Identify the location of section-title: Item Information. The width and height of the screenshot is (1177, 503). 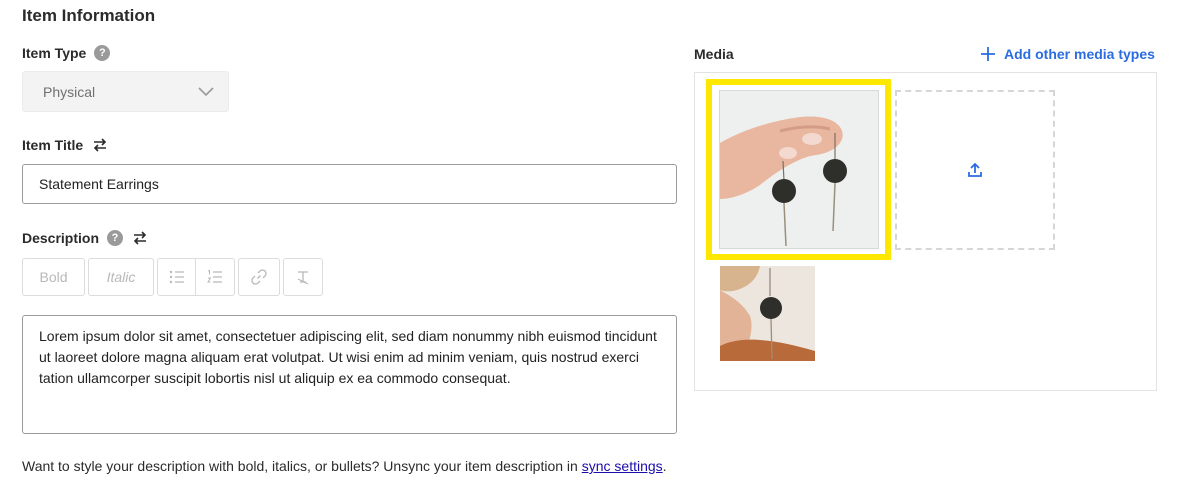
(89, 15).